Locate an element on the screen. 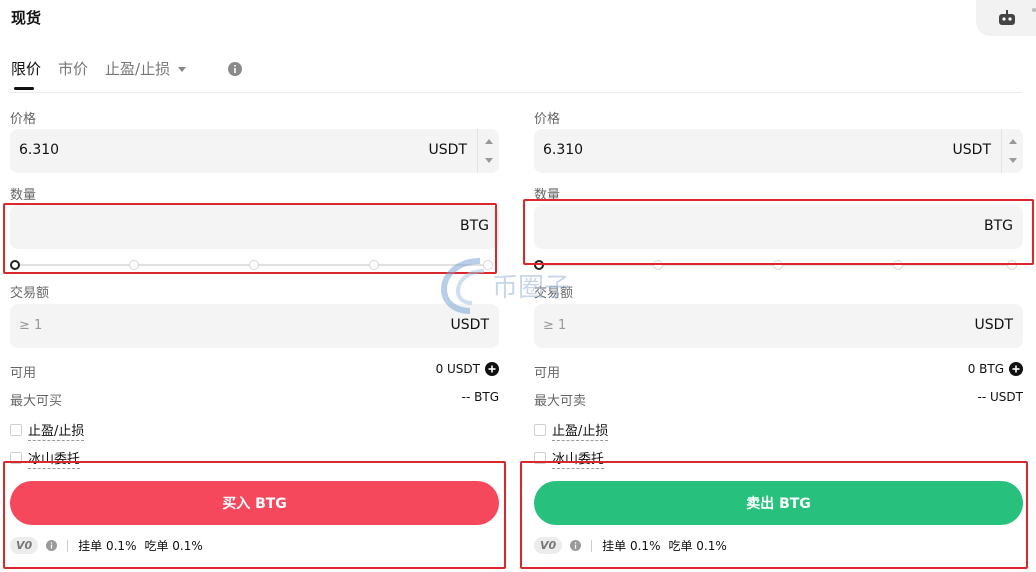  watermark-logo: 币圈子 is located at coordinates (520, 285).